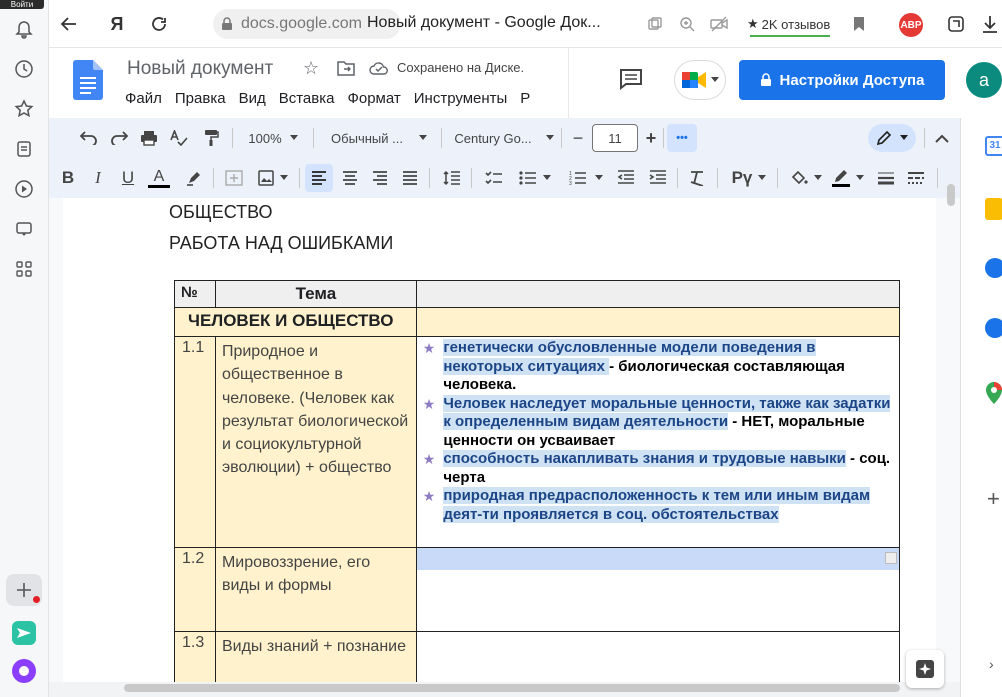 Image resolution: width=1002 pixels, height=697 pixels. I want to click on bookmark-icon, so click(859, 24).